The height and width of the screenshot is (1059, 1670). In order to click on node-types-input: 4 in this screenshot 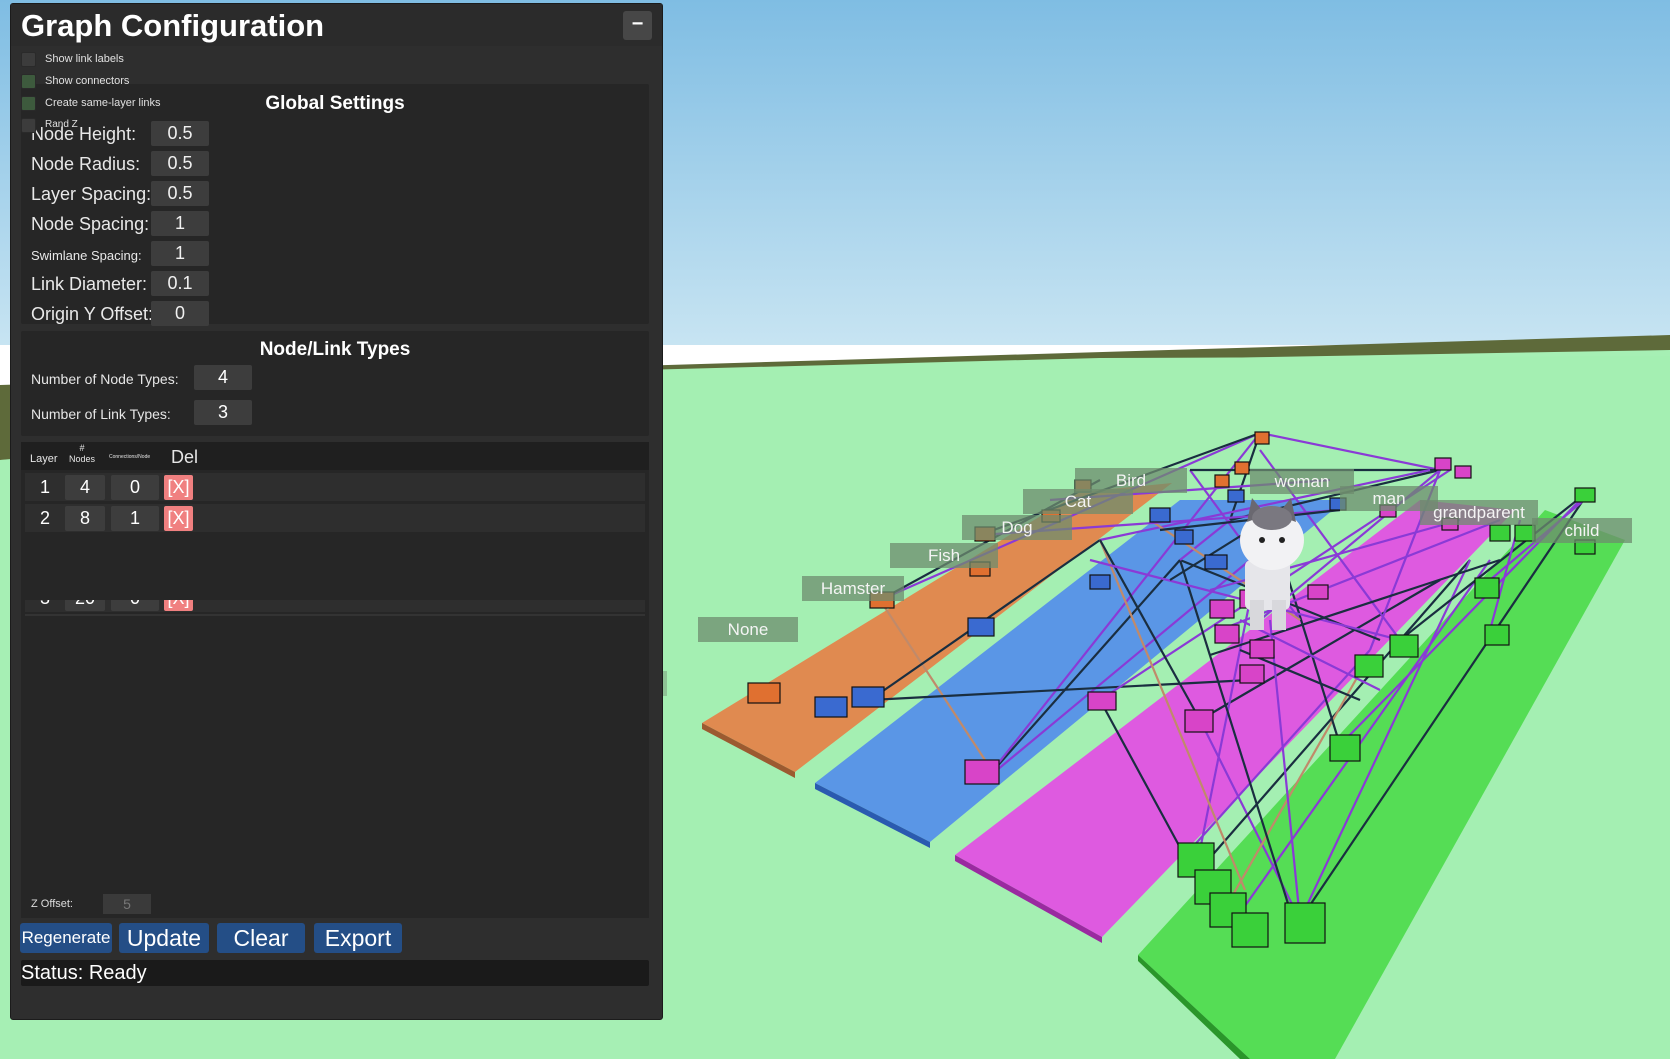, I will do `click(223, 377)`.